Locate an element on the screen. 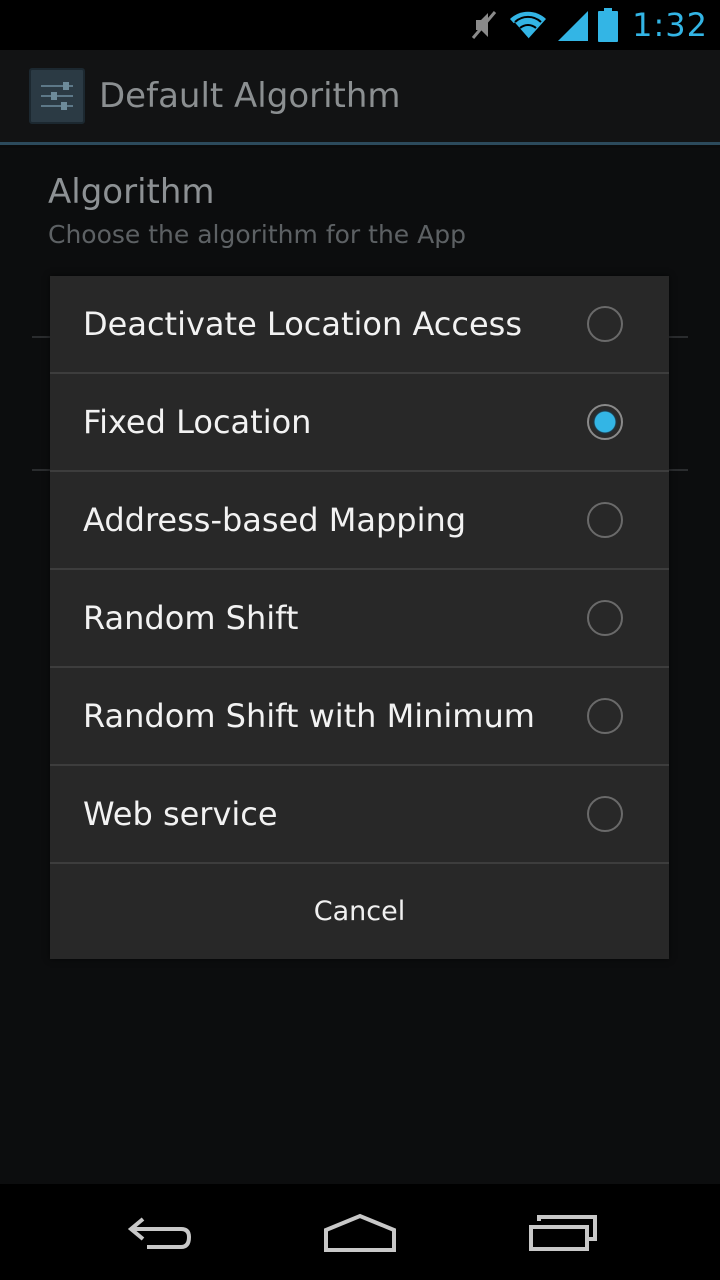 The image size is (720, 1280). status-time: 1:32 is located at coordinates (670, 25).